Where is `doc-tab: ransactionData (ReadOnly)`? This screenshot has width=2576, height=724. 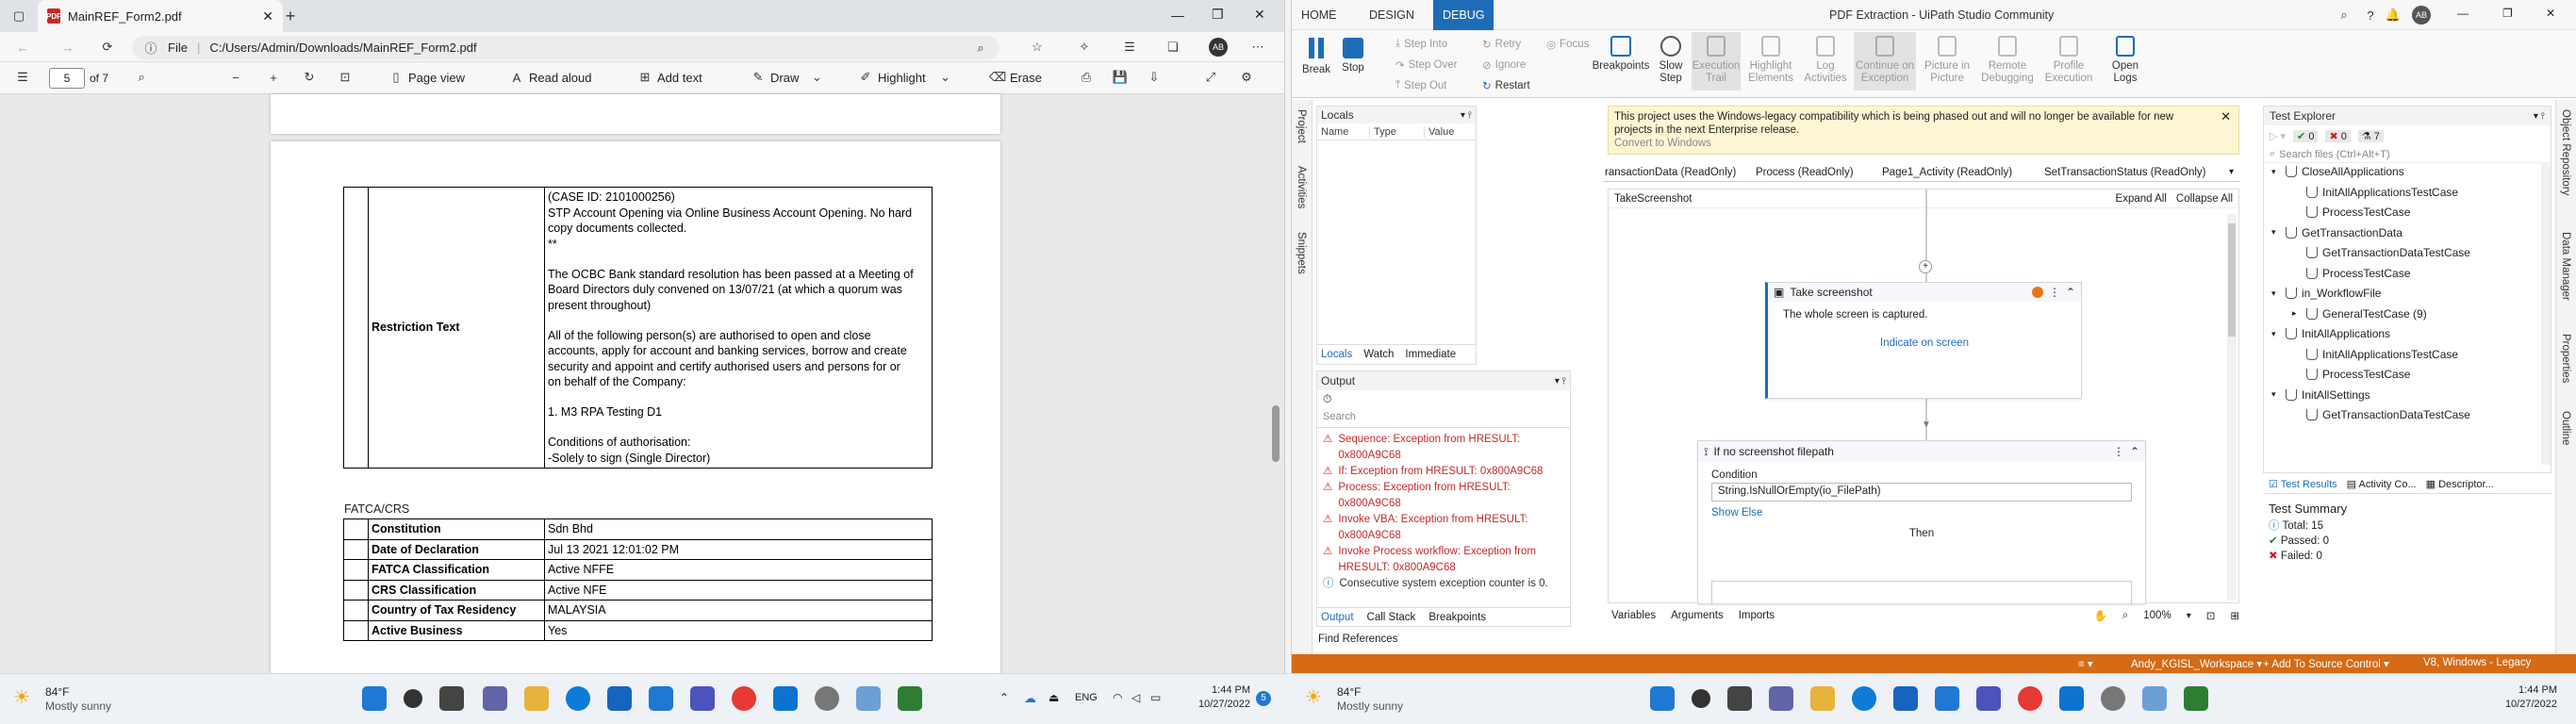 doc-tab: ransactionData (ReadOnly) is located at coordinates (1679, 172).